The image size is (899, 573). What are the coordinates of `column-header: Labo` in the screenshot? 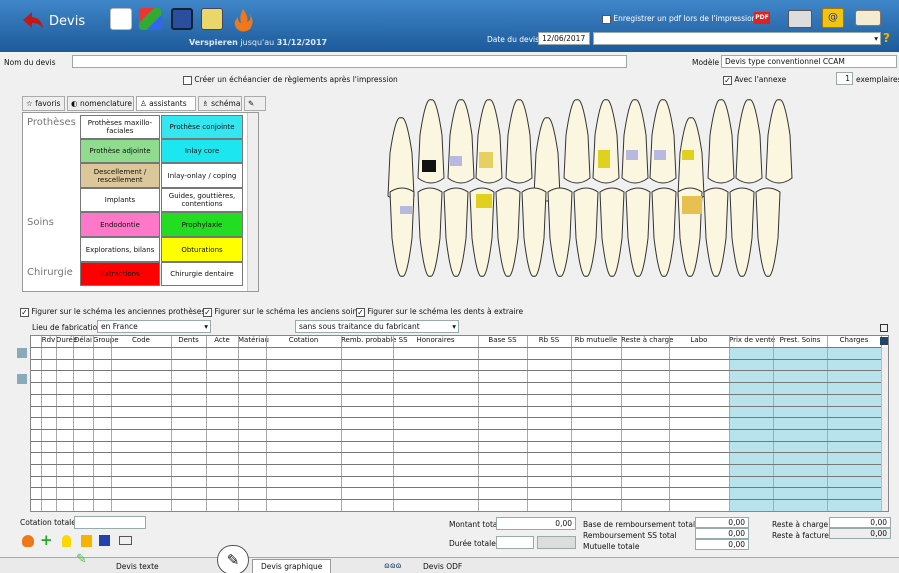 It's located at (699, 341).